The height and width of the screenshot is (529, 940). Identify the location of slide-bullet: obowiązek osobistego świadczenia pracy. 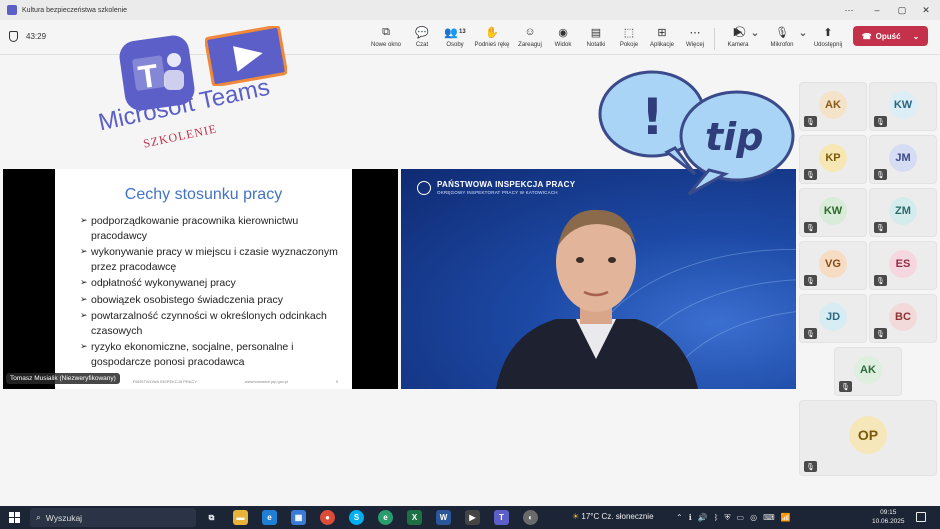
(212, 300).